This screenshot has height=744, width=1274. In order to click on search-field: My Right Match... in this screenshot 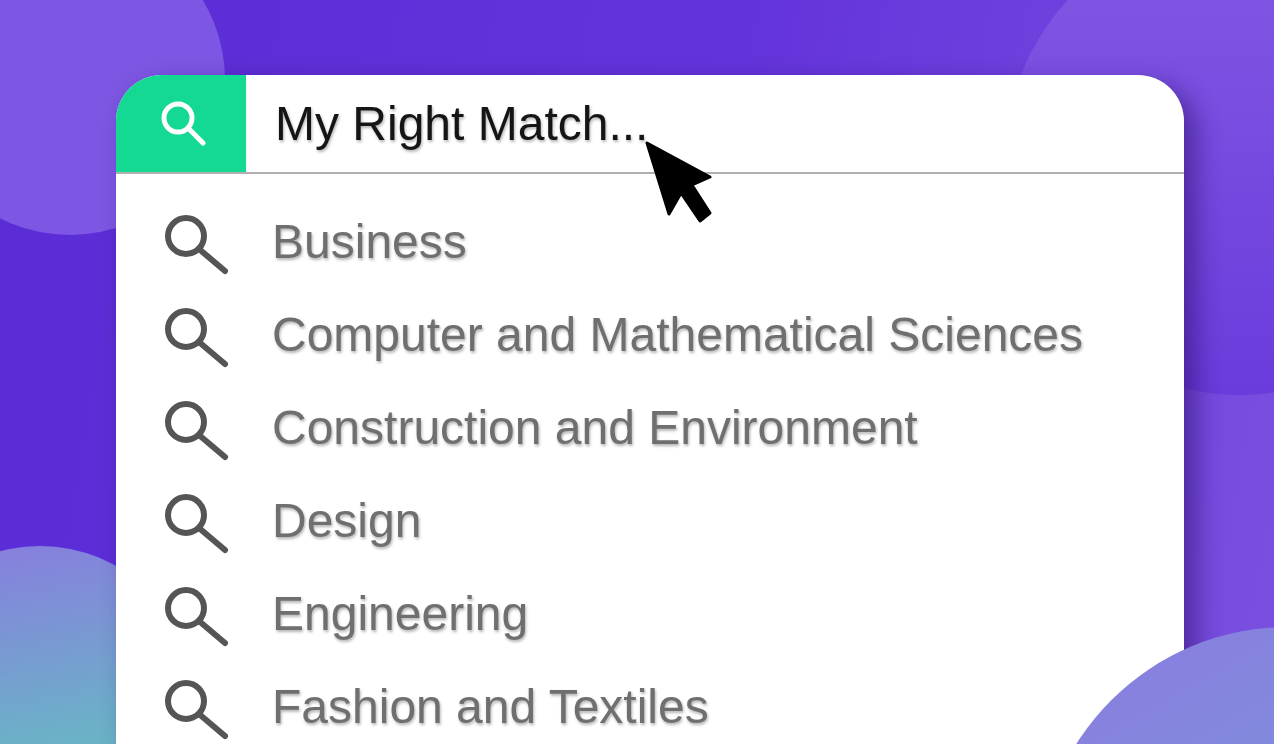, I will do `click(715, 123)`.